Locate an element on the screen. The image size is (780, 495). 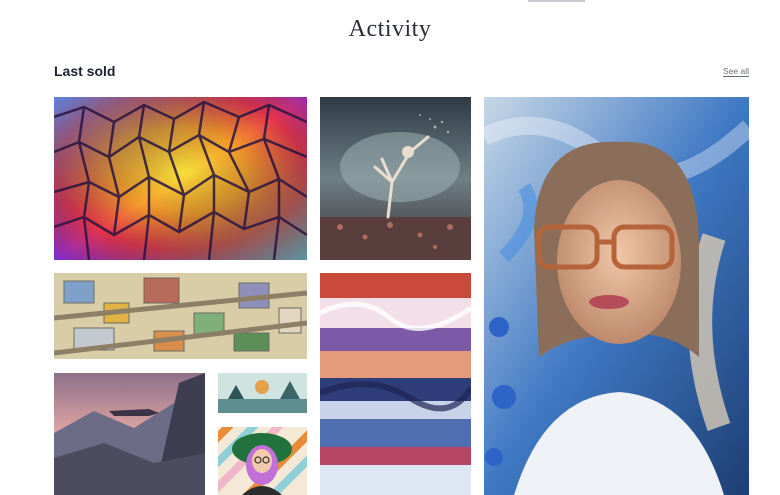
top-tab-indicator is located at coordinates (556, 1).